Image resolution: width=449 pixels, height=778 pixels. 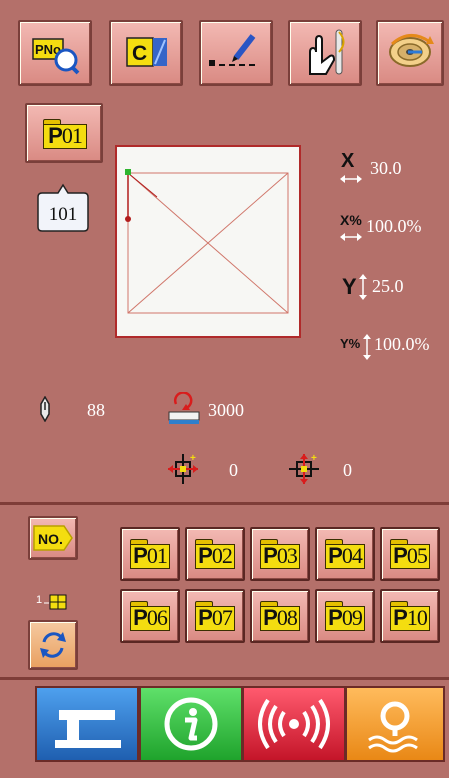 What do you see at coordinates (157, 555) in the screenshot?
I see `pattern-slot-label: 01` at bounding box center [157, 555].